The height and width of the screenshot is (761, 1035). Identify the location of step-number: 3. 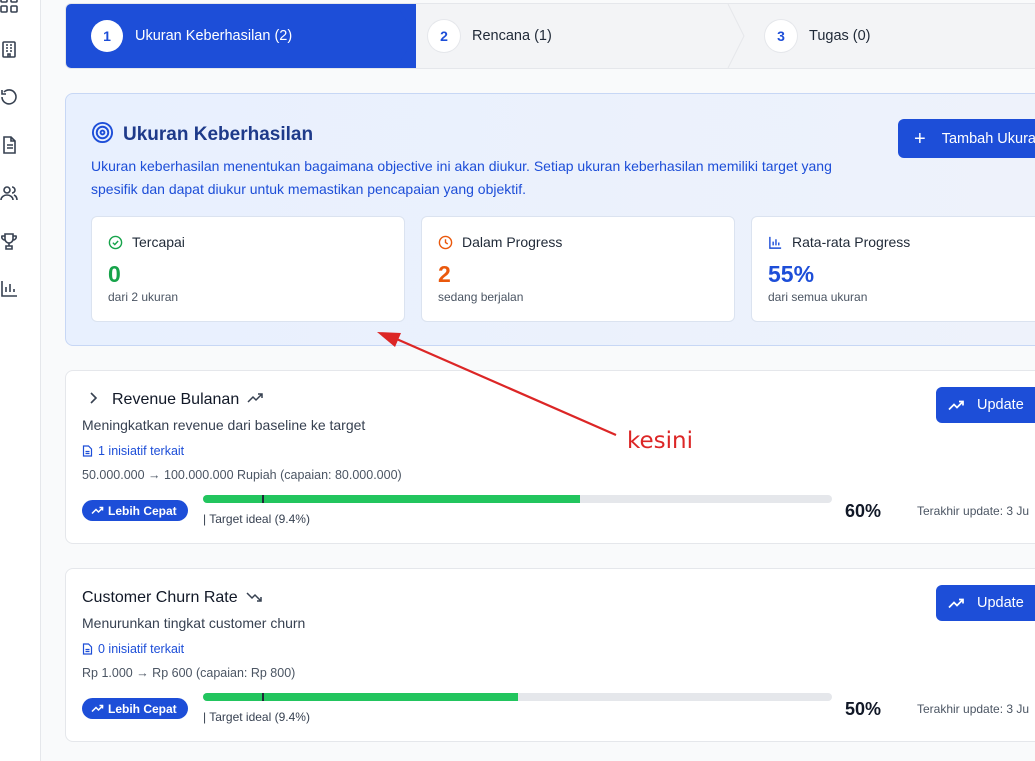
(781, 36).